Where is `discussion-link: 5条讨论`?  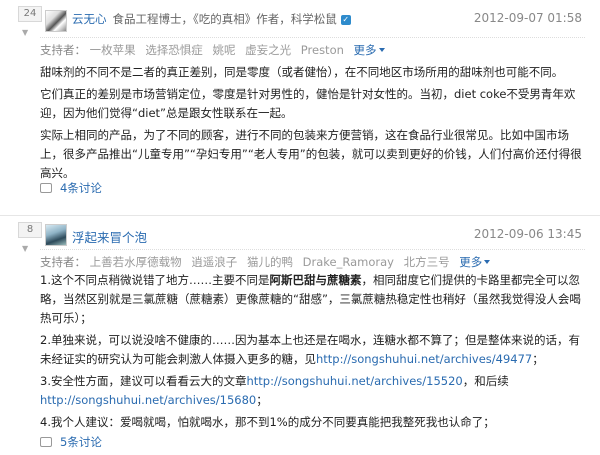 discussion-link: 5条讨论 is located at coordinates (71, 442).